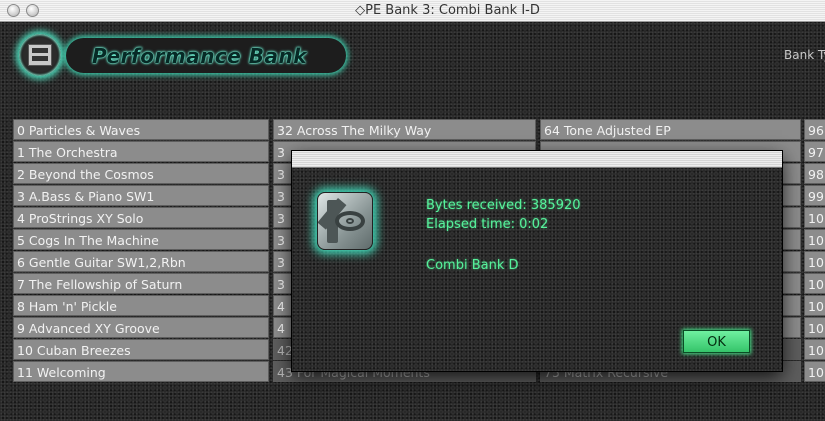 The image size is (825, 421). What do you see at coordinates (141, 305) in the screenshot?
I see `program-cell: 8 Ham 'n' Pickle` at bounding box center [141, 305].